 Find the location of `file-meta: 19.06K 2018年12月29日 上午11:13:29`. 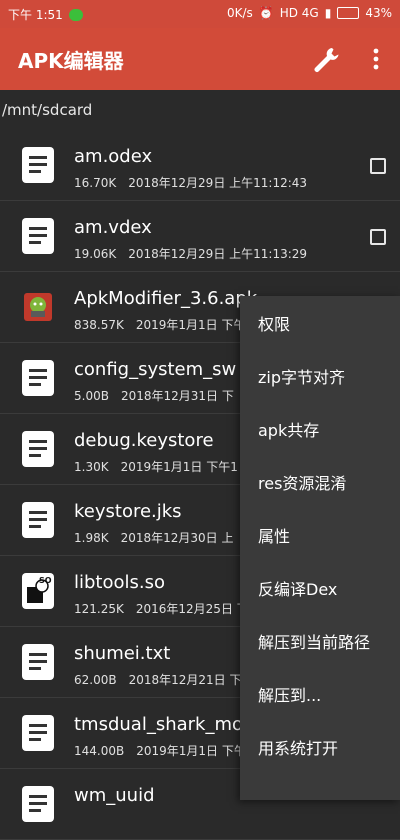

file-meta: 19.06K 2018年12月29日 上午11:13:29 is located at coordinates (190, 253).